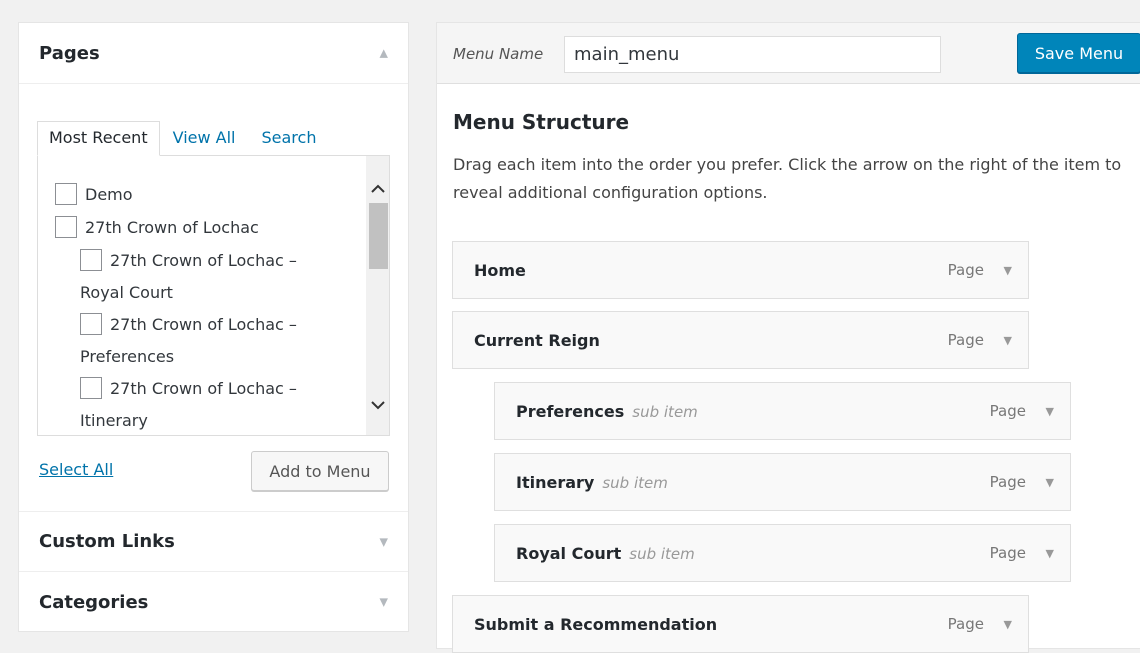  I want to click on pages-scrollbar, so click(377, 295).